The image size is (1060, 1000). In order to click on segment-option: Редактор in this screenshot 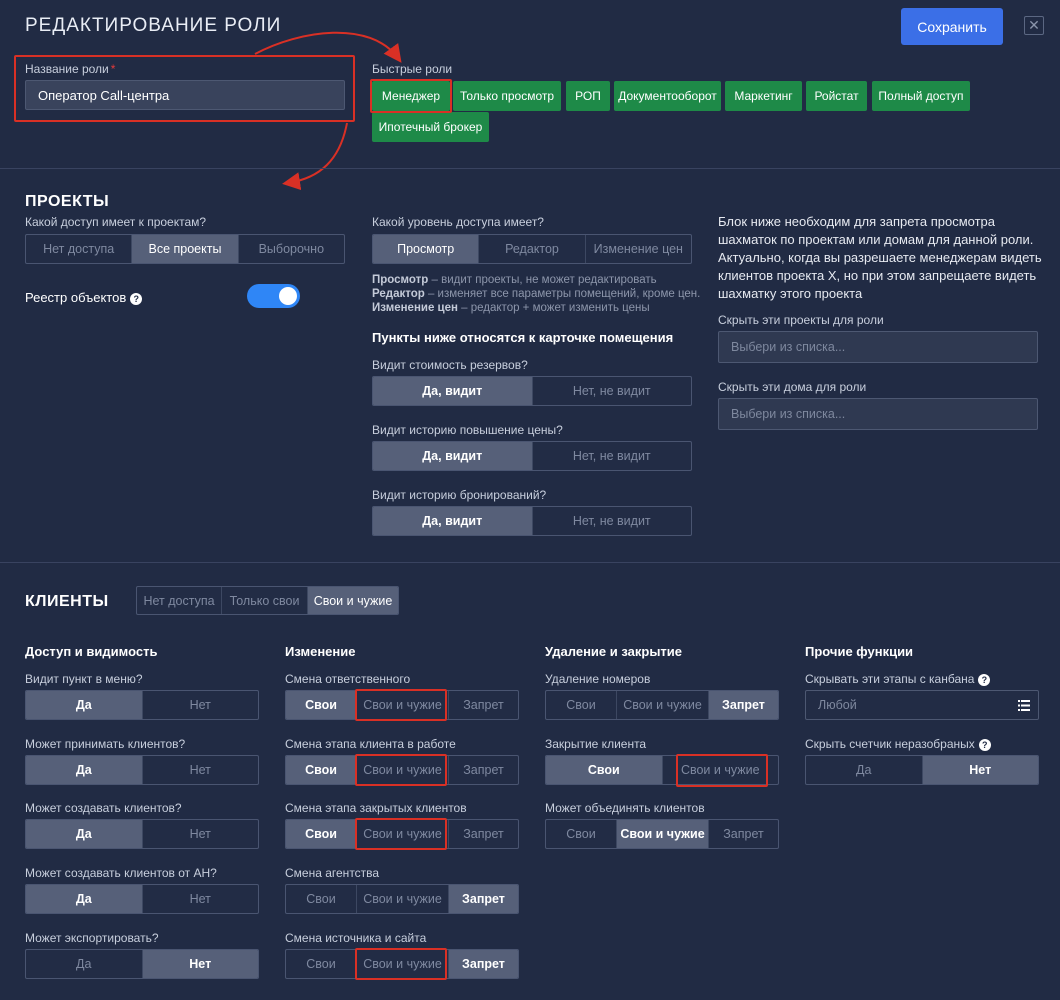, I will do `click(531, 249)`.